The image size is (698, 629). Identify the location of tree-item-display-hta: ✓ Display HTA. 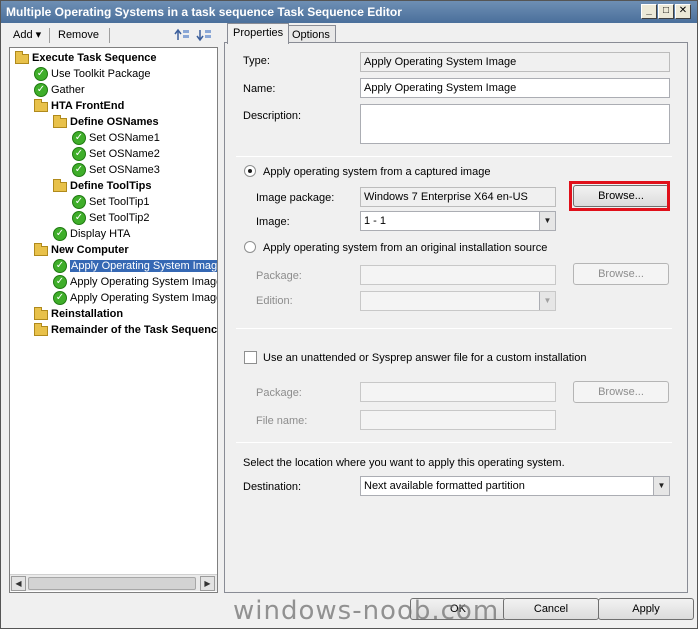
(91, 234).